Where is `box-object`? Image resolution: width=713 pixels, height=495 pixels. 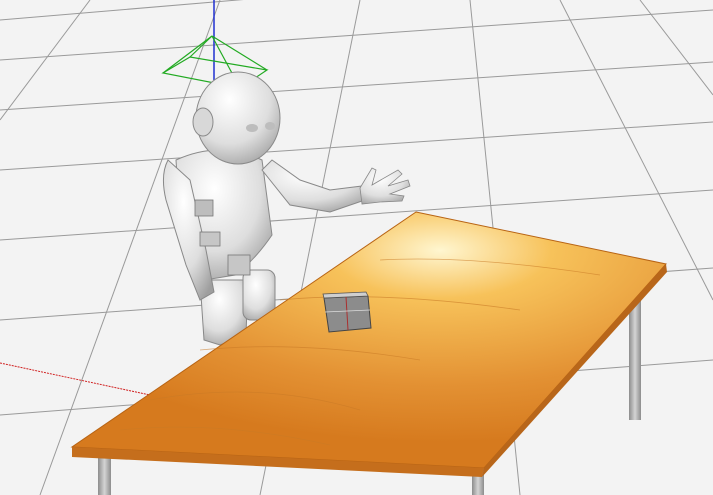
box-object is located at coordinates (347, 312).